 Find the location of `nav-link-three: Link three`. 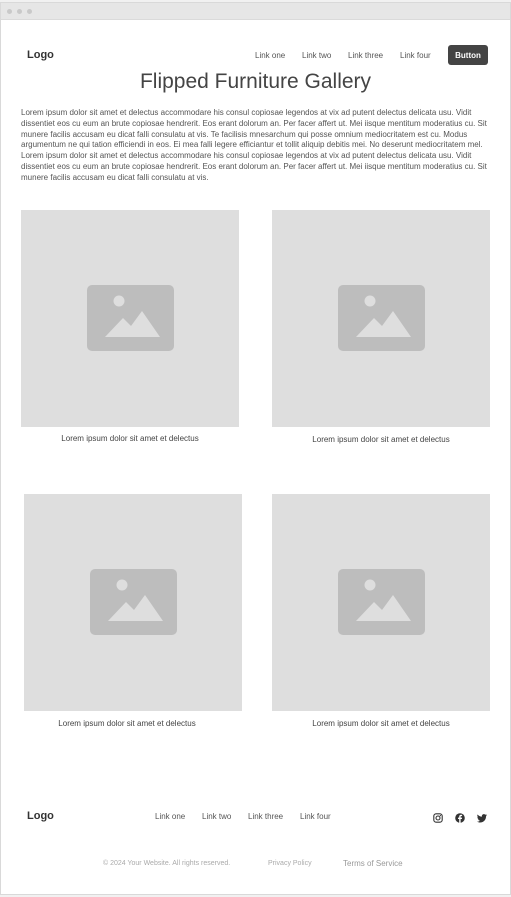

nav-link-three: Link three is located at coordinates (365, 55).